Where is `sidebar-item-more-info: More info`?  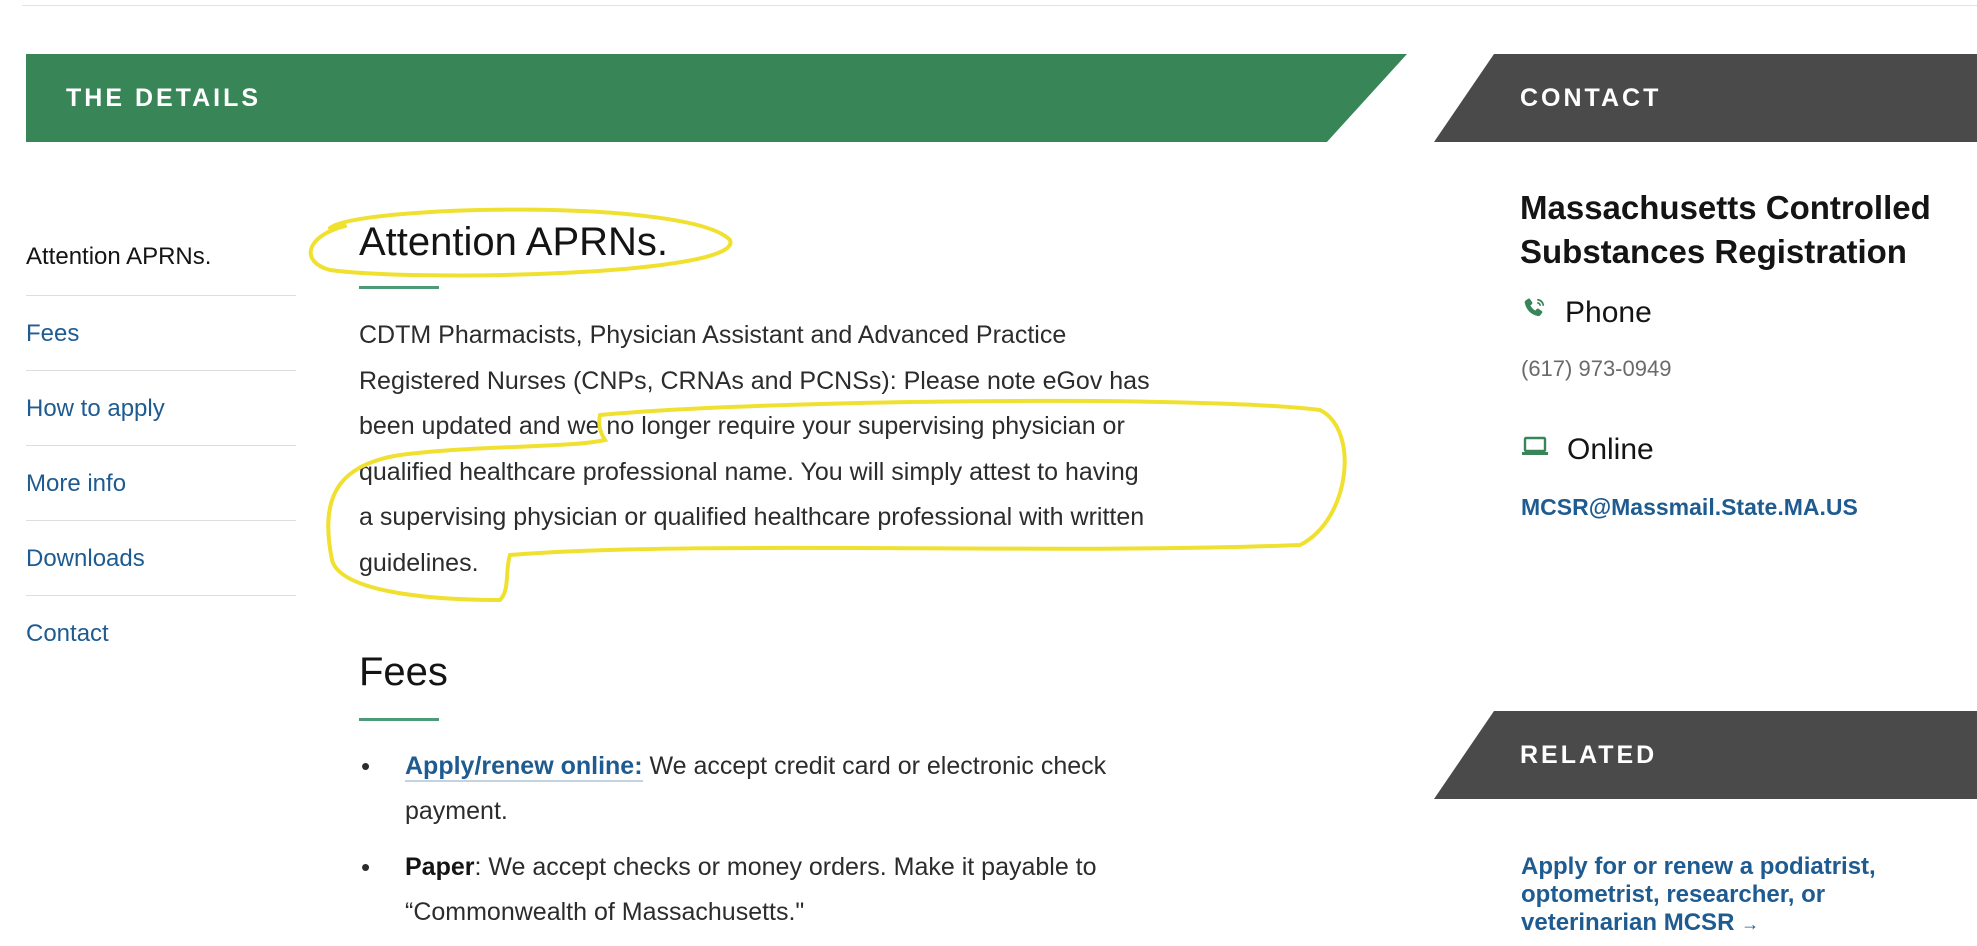 sidebar-item-more-info: More info is located at coordinates (161, 483).